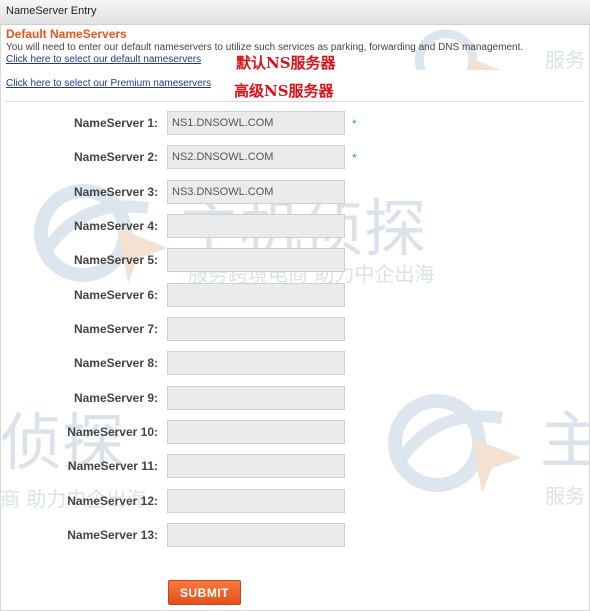 Image resolution: width=590 pixels, height=611 pixels. What do you see at coordinates (115, 260) in the screenshot?
I see `nameserver-label: NameServer 5:` at bounding box center [115, 260].